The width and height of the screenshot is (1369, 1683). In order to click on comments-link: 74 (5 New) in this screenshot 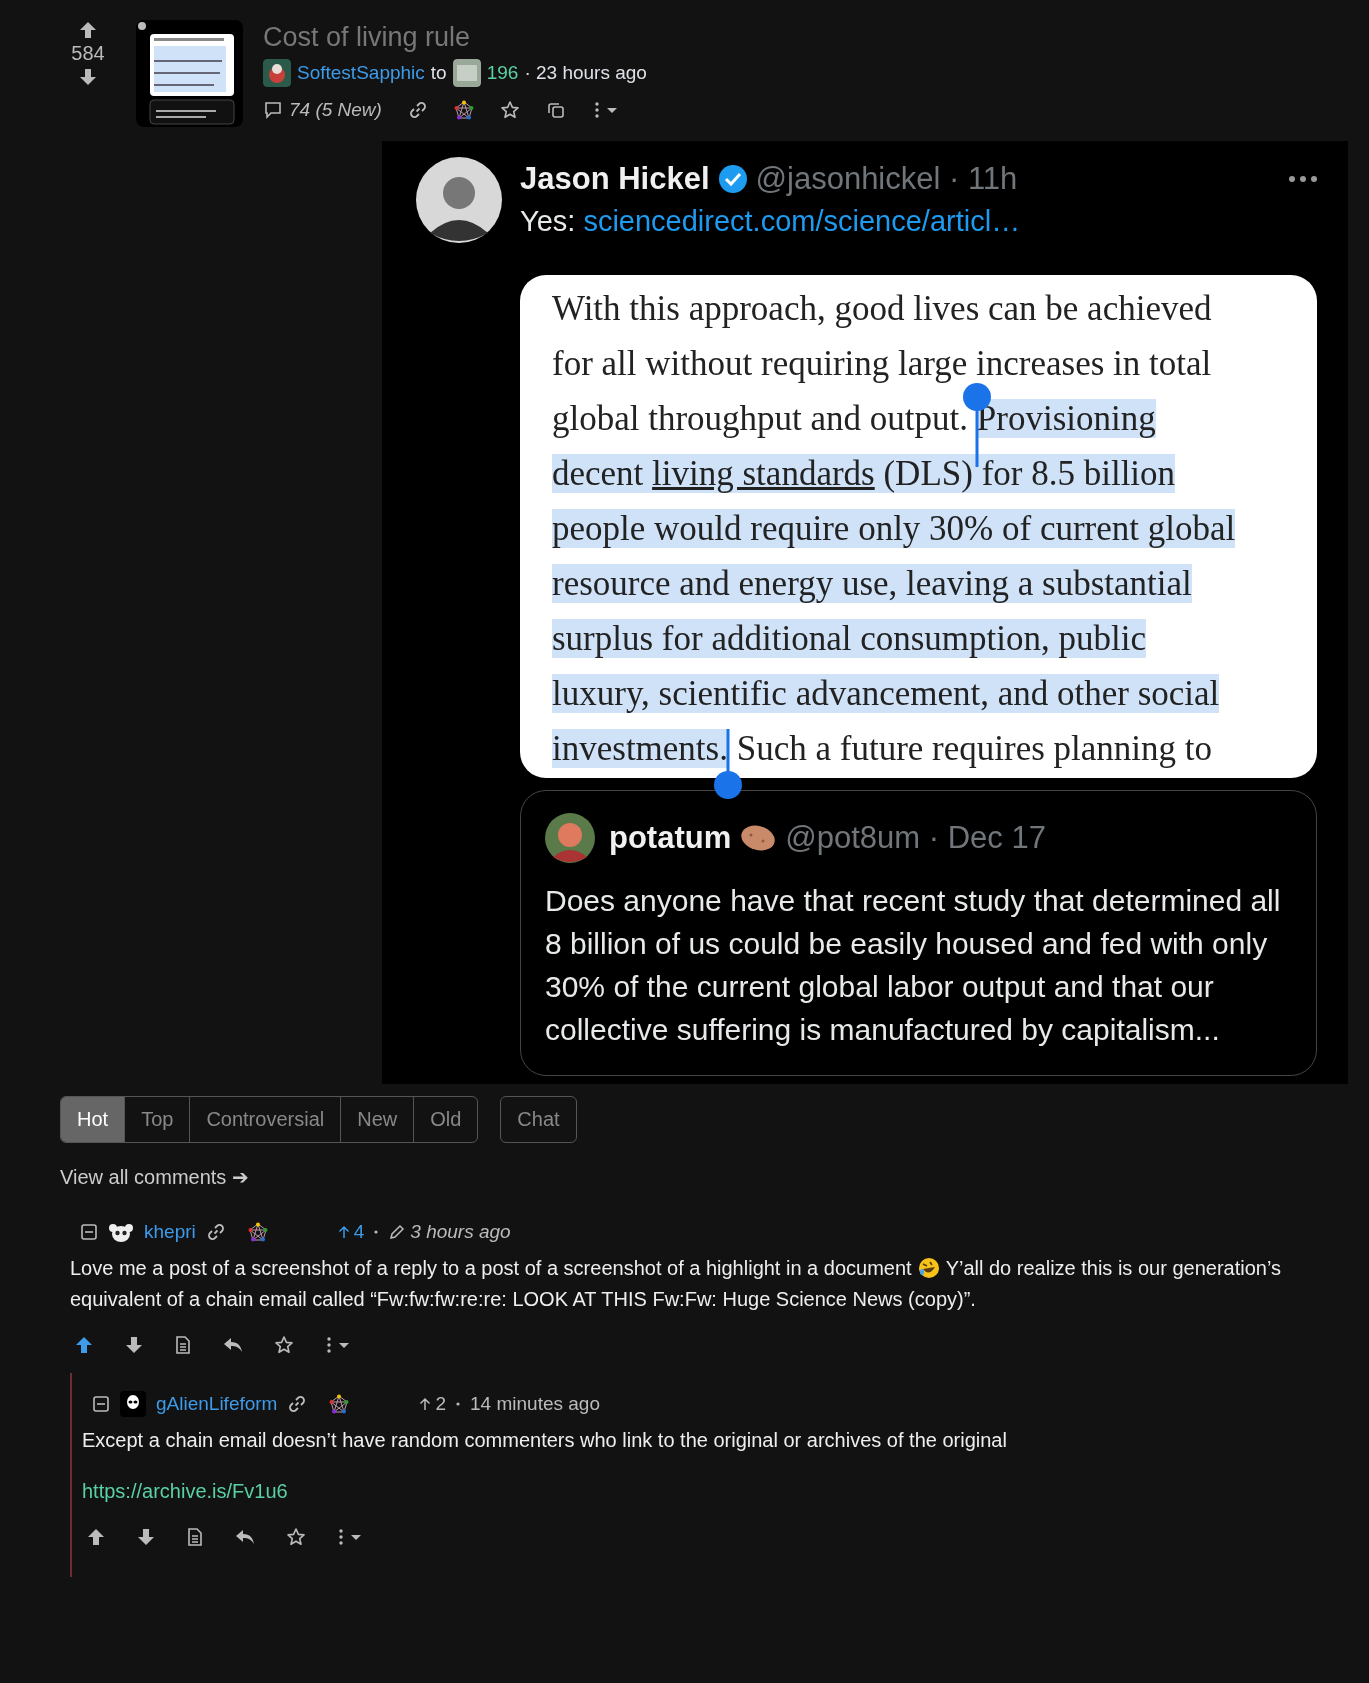, I will do `click(322, 110)`.